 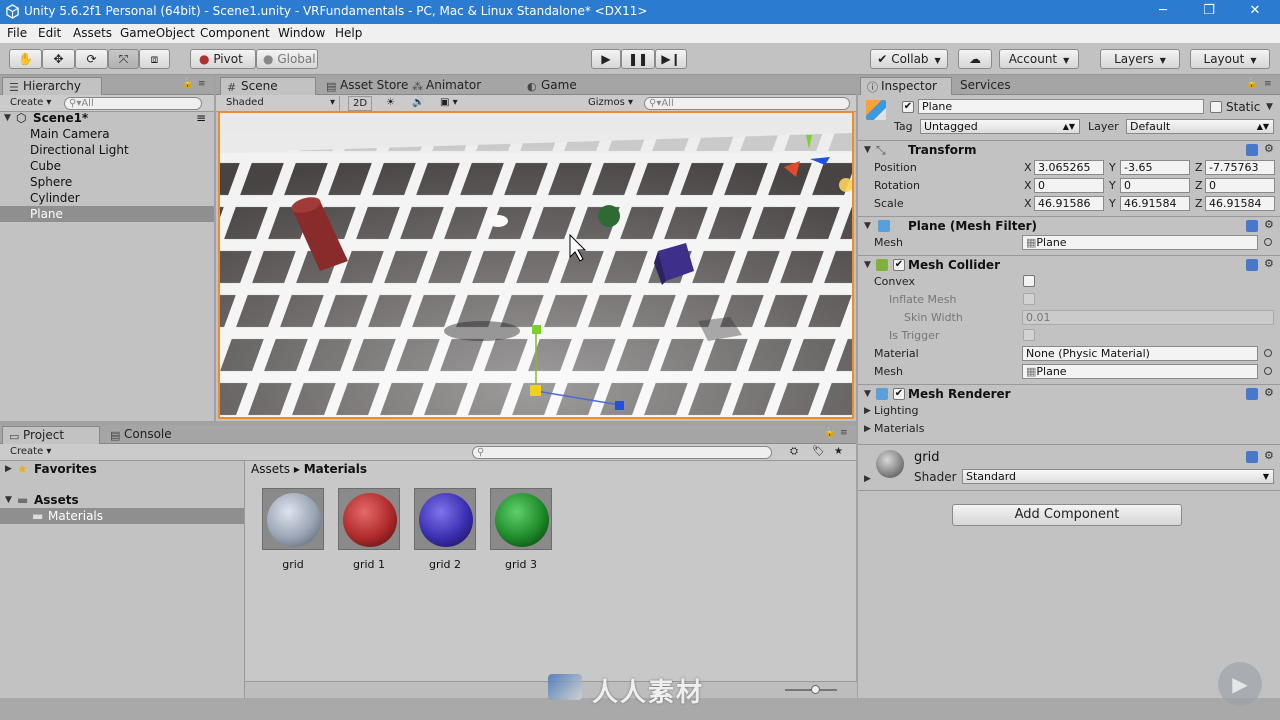 I want to click on collab-dropdown: ✔ Collab ▼, so click(x=909, y=59).